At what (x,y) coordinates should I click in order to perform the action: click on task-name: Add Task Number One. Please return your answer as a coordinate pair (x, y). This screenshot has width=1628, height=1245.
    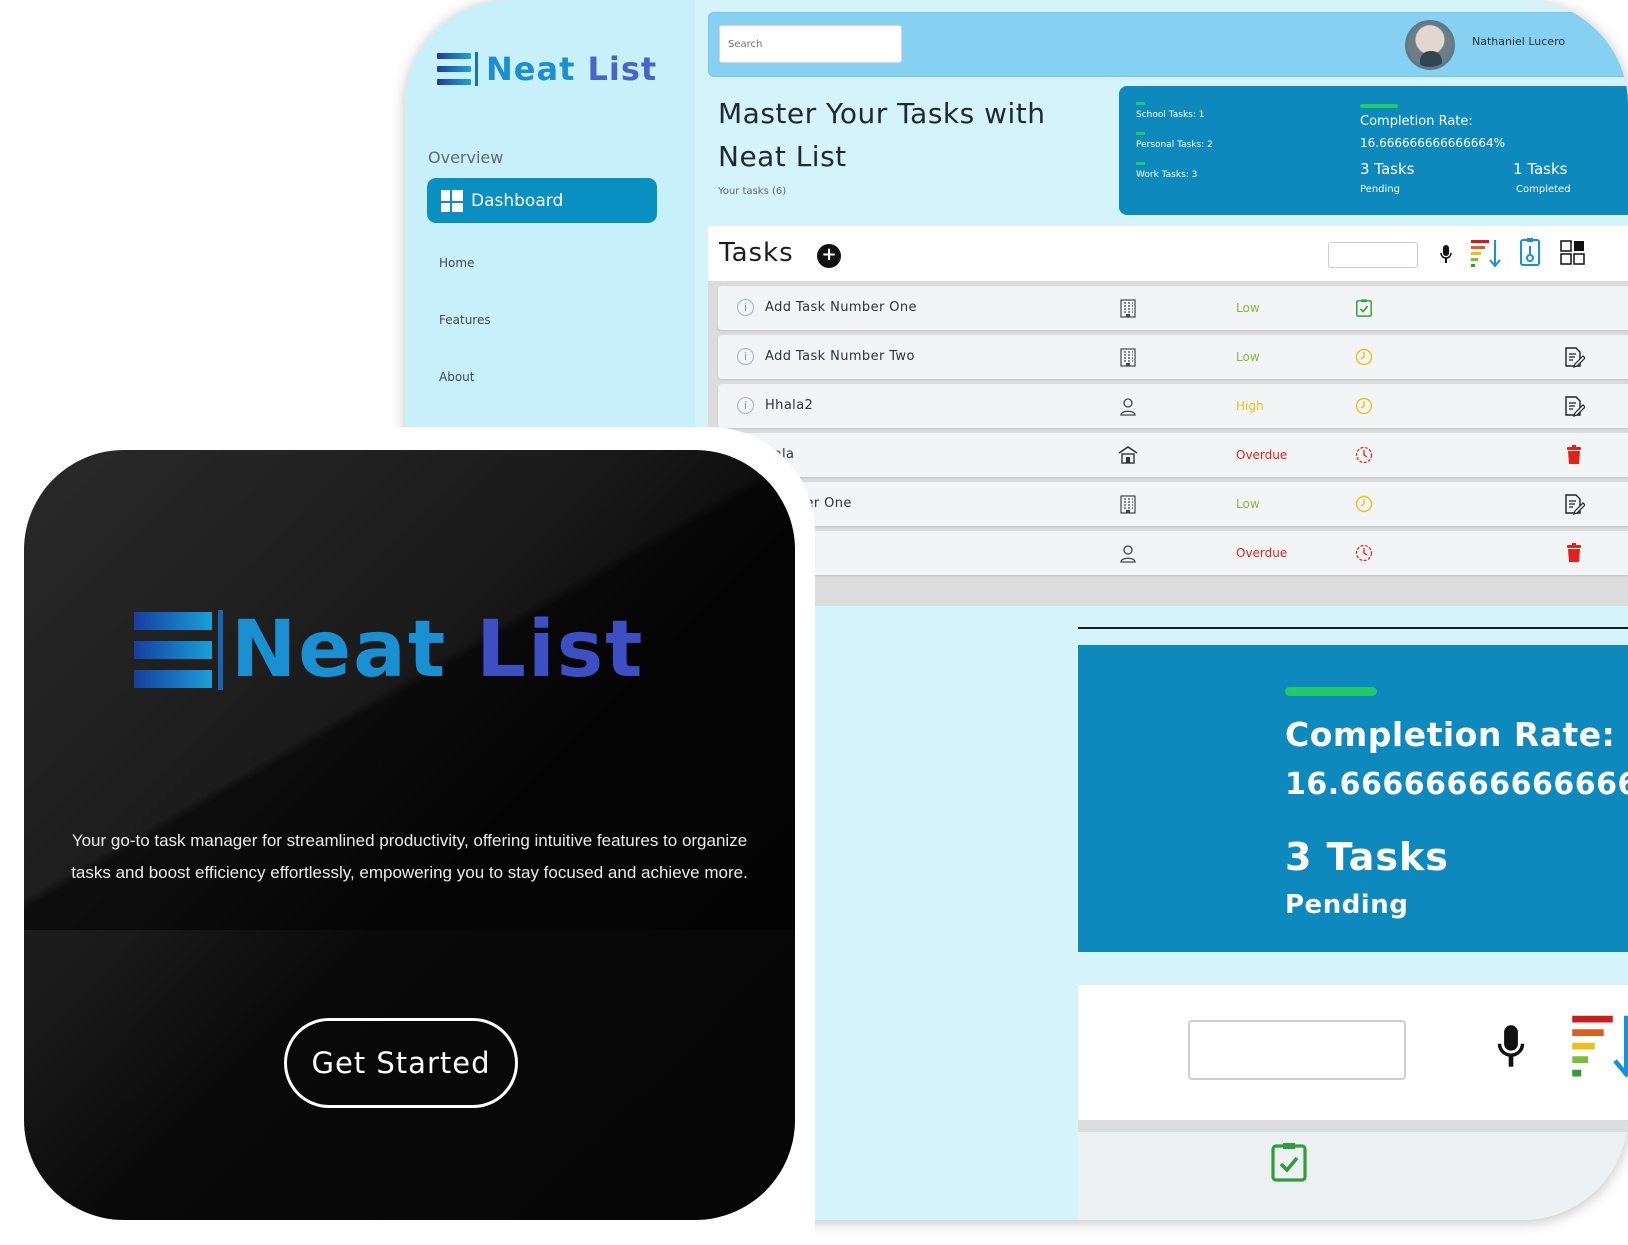
    Looking at the image, I should click on (841, 307).